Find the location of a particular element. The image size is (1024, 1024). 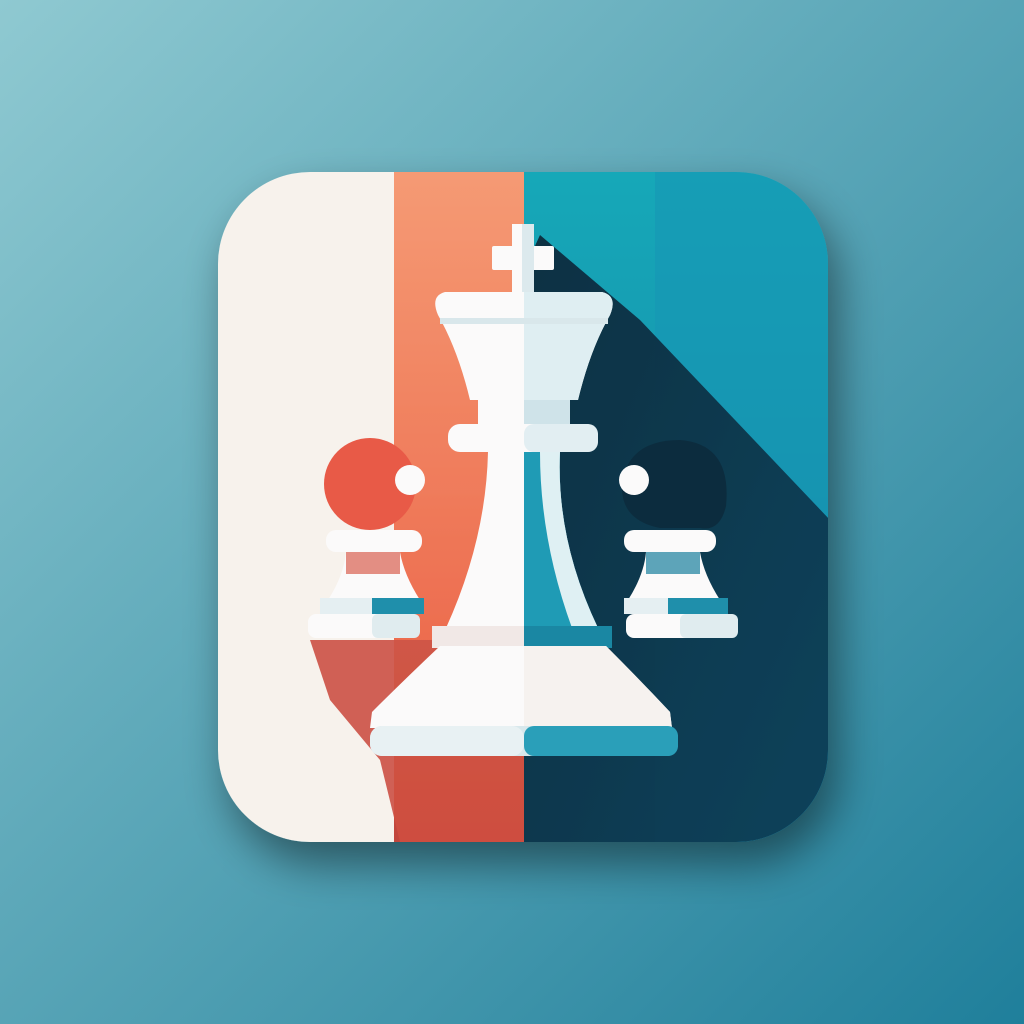

right-pawn-collar is located at coordinates (670, 541).